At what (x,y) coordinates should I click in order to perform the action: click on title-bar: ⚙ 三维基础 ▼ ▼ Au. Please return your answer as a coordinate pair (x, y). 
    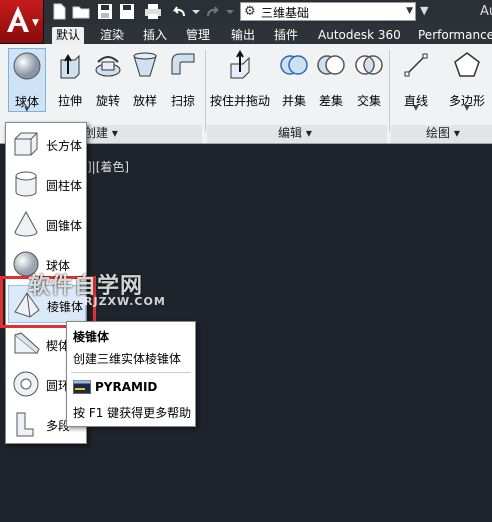
    Looking at the image, I should click on (246, 12).